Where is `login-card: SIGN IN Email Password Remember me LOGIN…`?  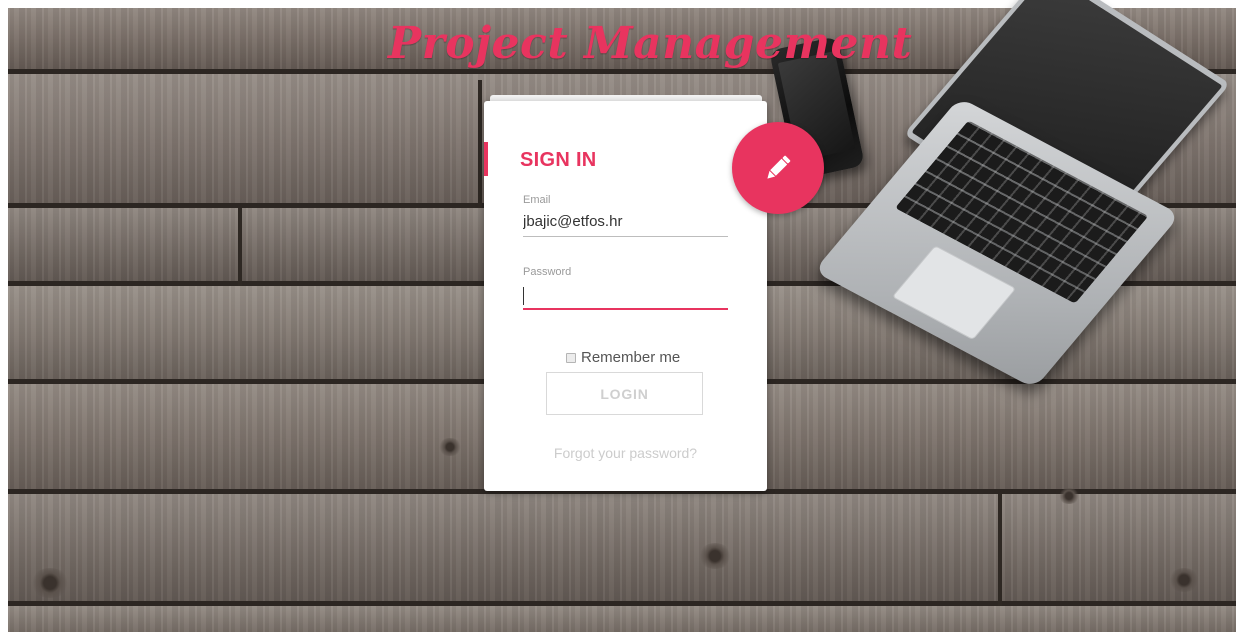 login-card: SIGN IN Email Password Remember me LOGIN… is located at coordinates (625, 296).